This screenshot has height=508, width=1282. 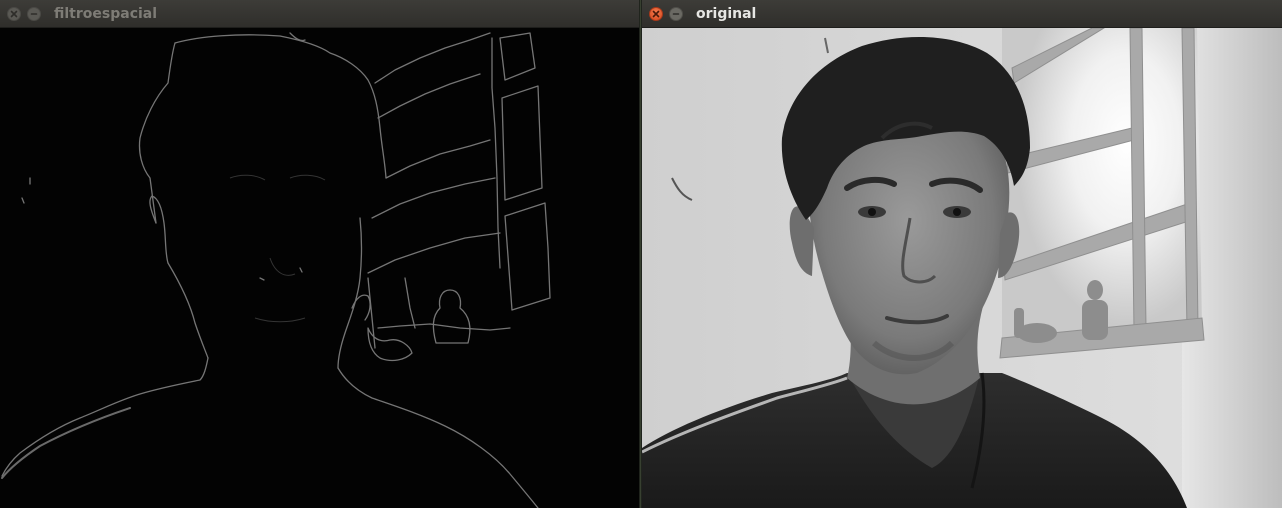 What do you see at coordinates (962, 14) in the screenshot?
I see `titlebar-original: original` at bounding box center [962, 14].